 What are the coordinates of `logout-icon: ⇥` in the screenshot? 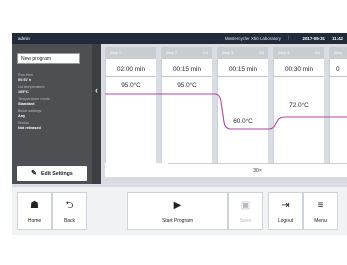 It's located at (285, 205).